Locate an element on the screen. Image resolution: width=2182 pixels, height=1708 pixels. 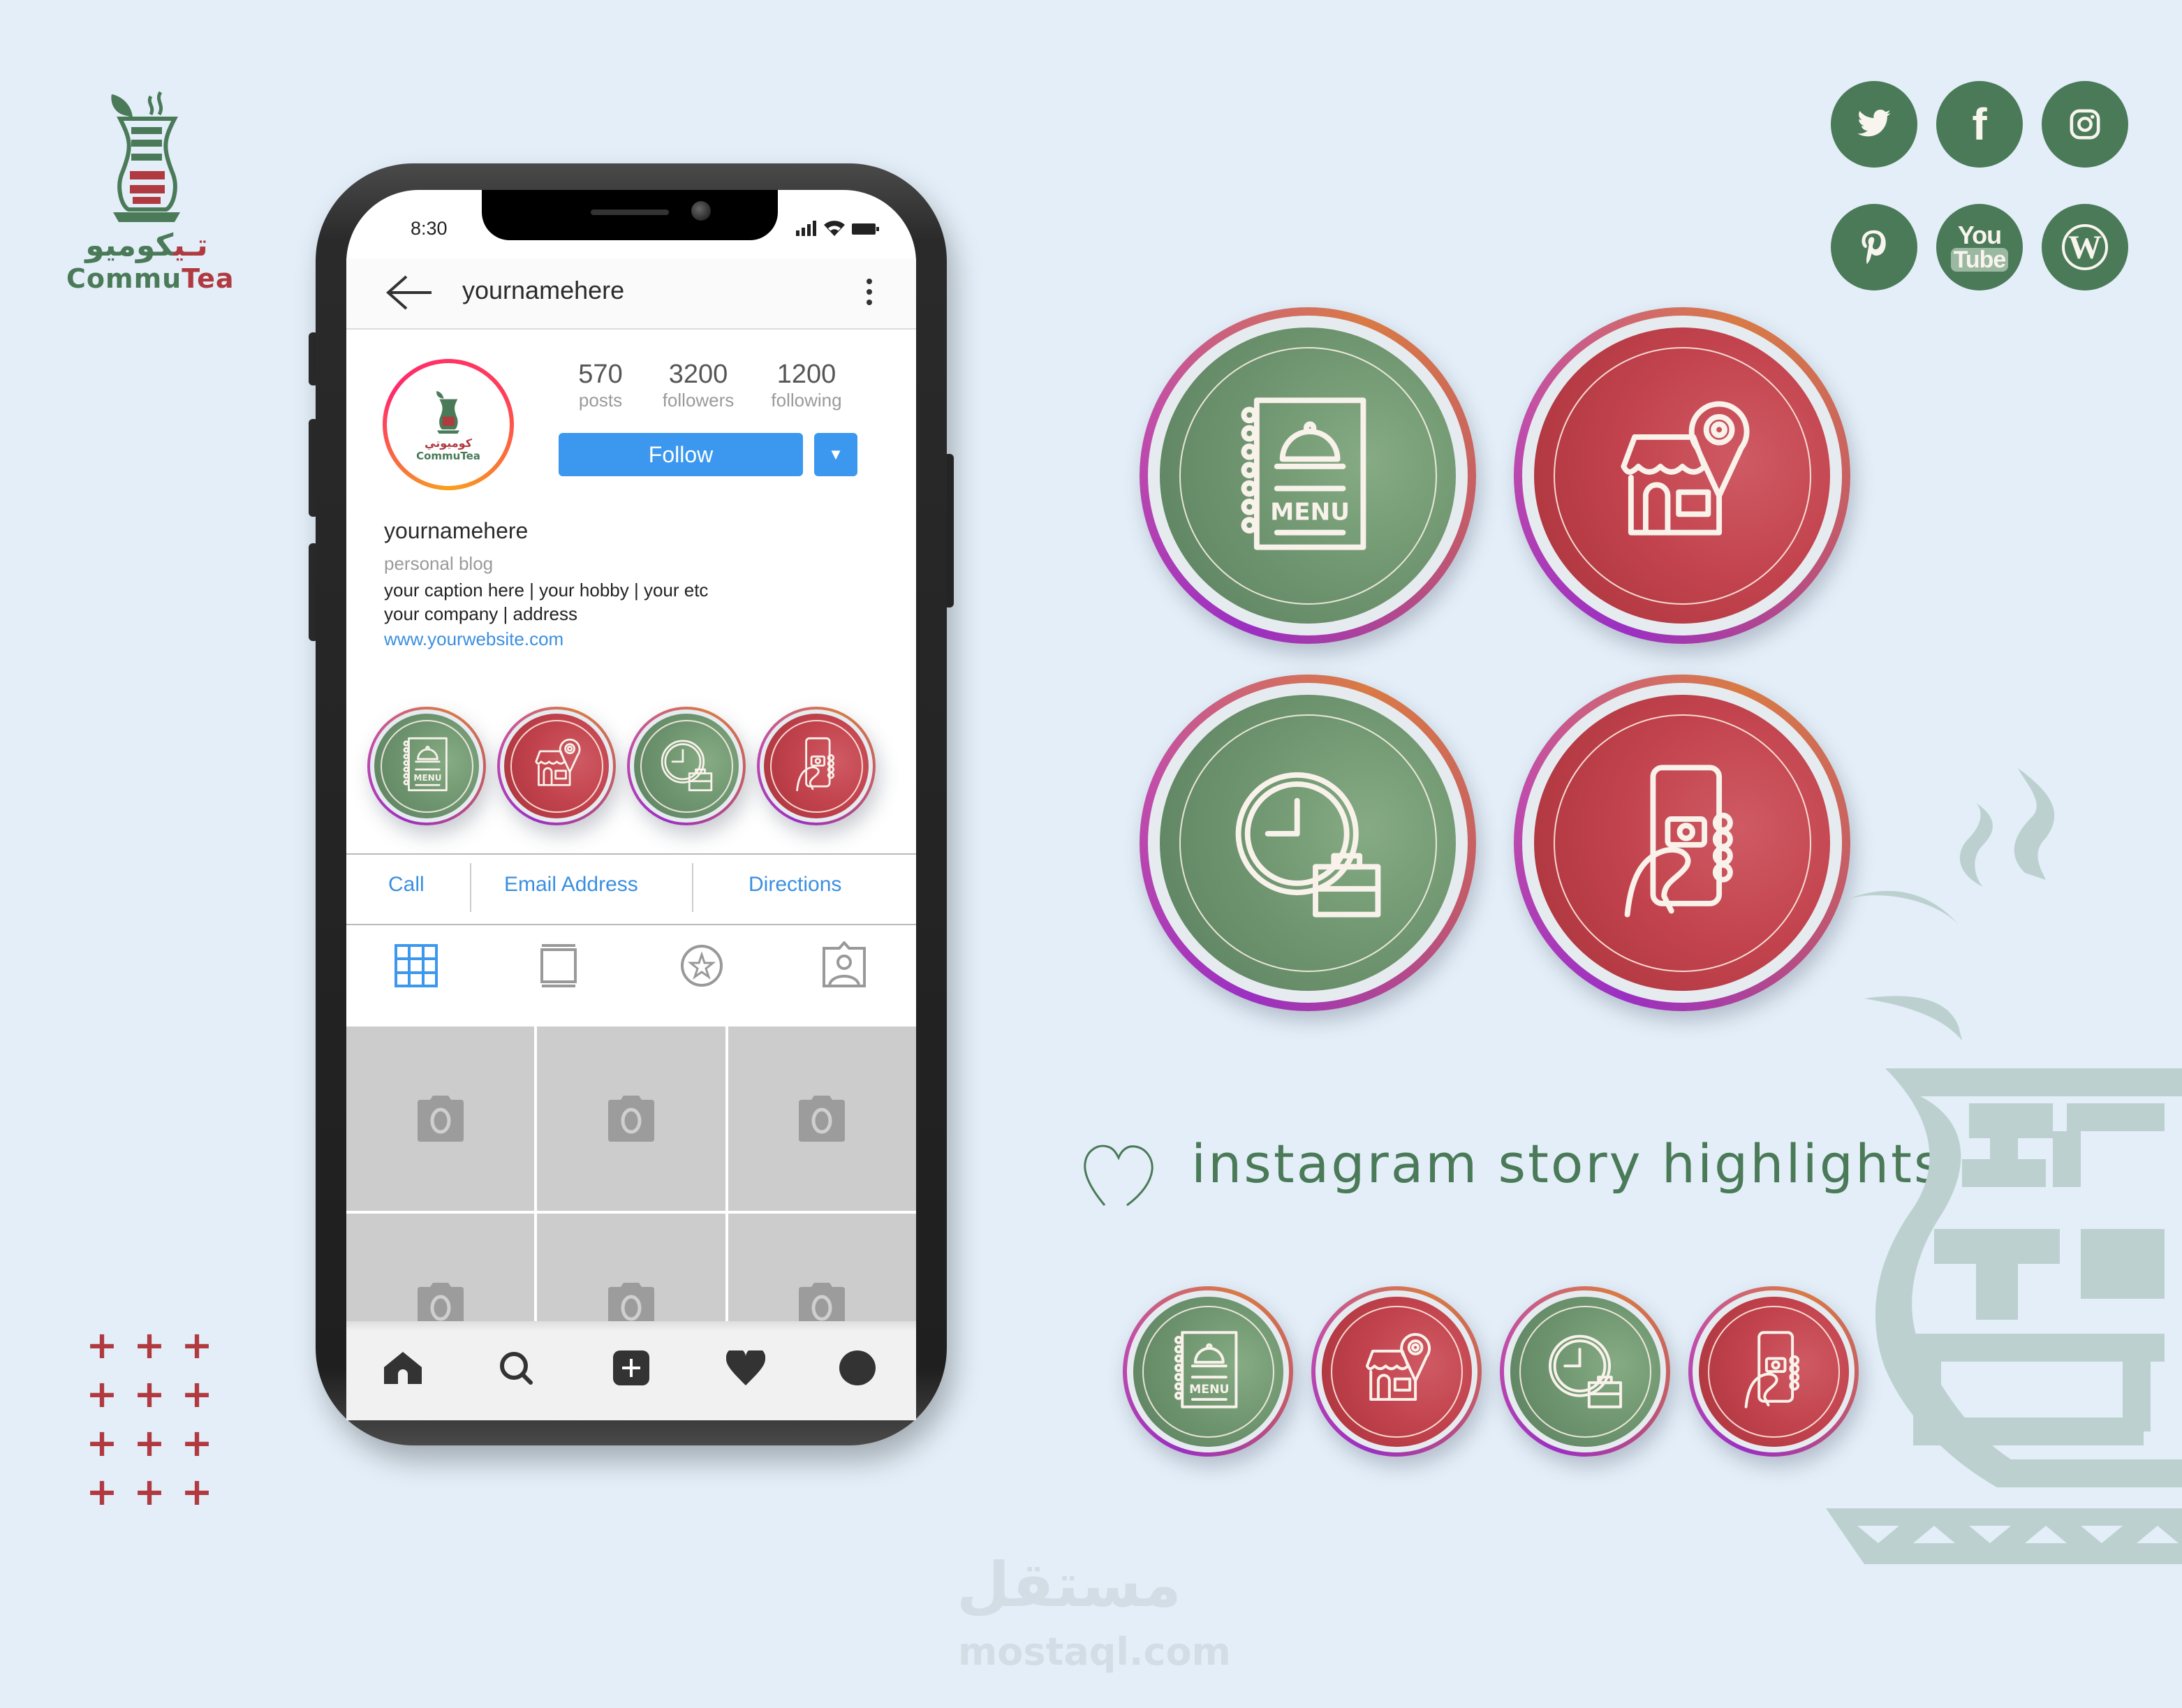
bio-company: your company | address is located at coordinates (480, 613).